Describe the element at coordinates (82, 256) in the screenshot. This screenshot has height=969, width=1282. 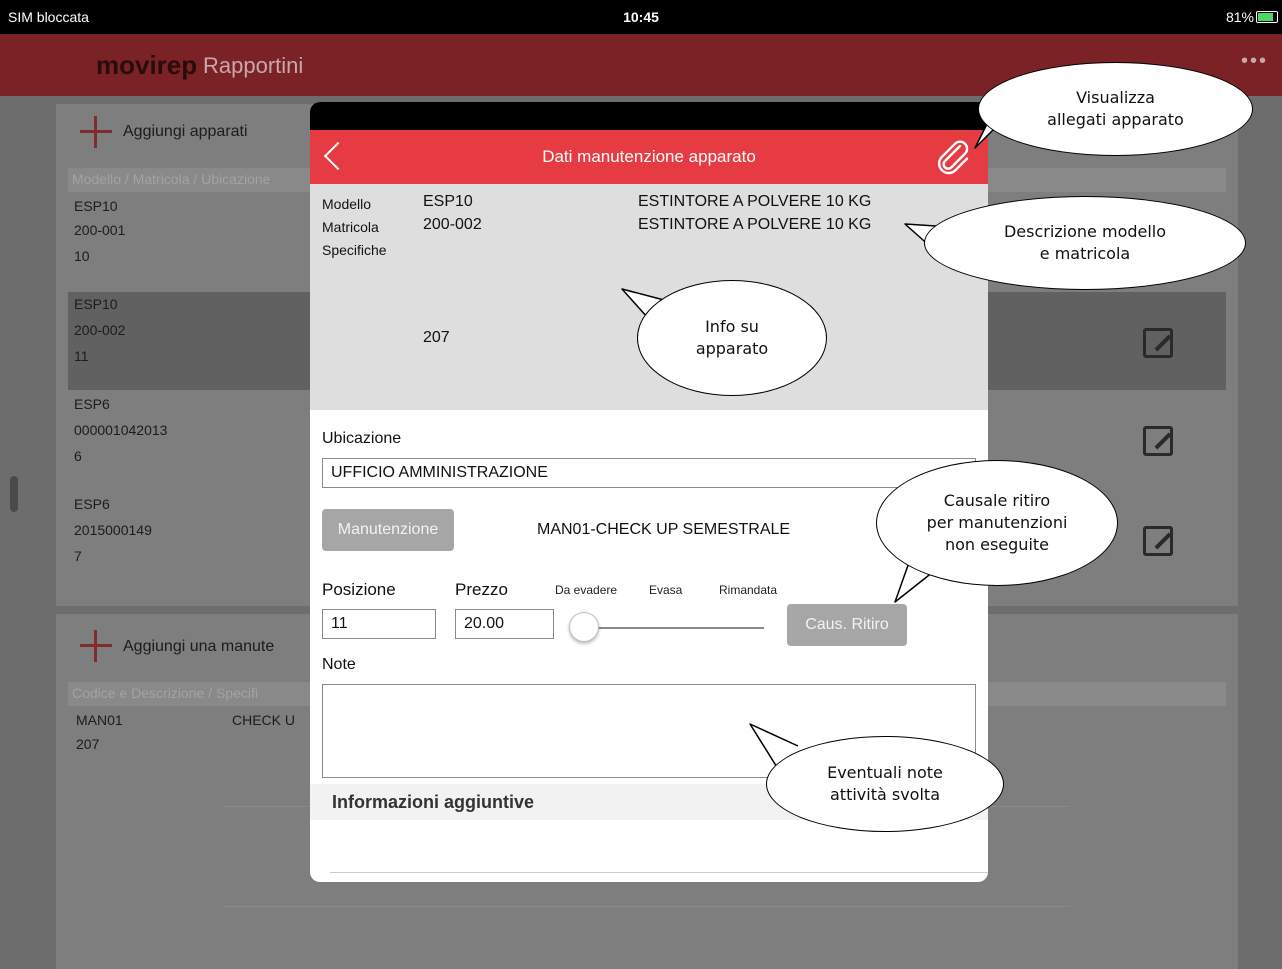
I see `row-ubicazione: 10` at that location.